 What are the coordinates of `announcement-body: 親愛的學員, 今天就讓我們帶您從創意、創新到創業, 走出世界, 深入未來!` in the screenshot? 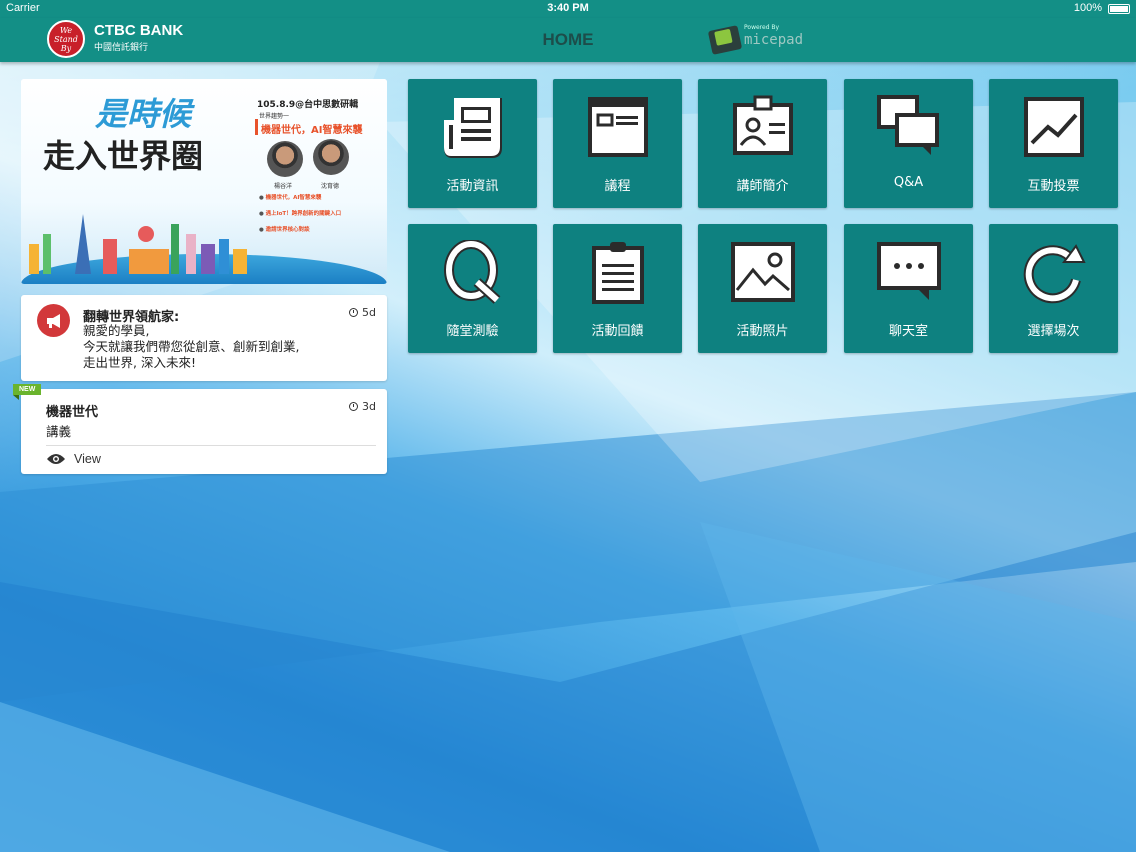 It's located at (191, 346).